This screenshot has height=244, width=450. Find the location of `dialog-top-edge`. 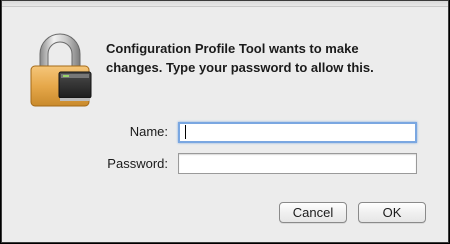

dialog-top-edge is located at coordinates (225, 4).